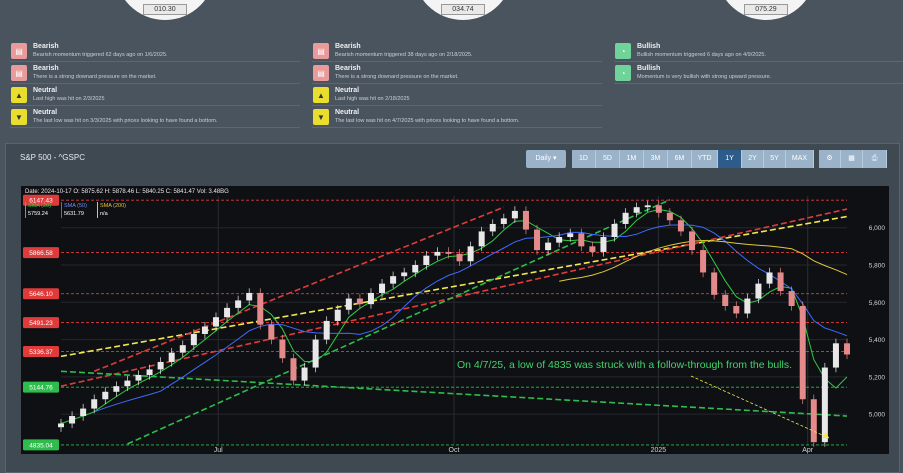 This screenshot has height=473, width=903. I want to click on signal-title: Bullish, so click(649, 46).